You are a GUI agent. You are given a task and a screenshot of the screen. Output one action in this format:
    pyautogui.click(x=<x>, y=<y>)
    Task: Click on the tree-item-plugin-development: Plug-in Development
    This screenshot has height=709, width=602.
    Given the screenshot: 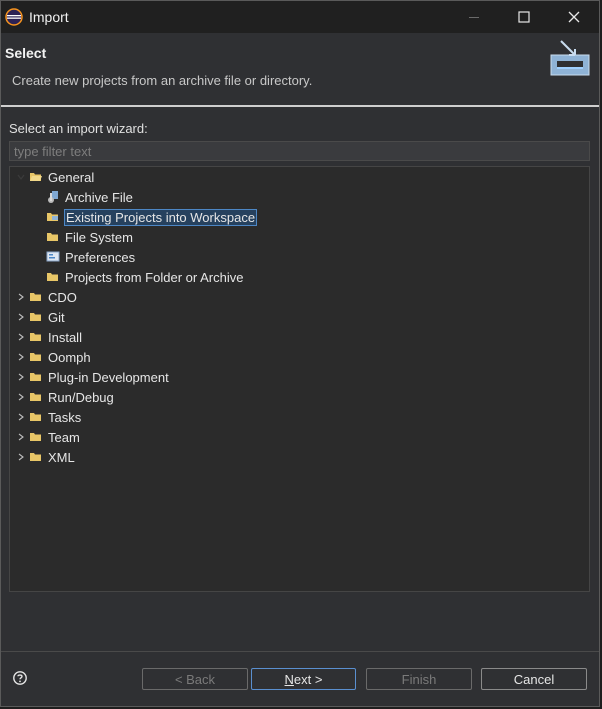 What is the action you would take?
    pyautogui.click(x=92, y=377)
    